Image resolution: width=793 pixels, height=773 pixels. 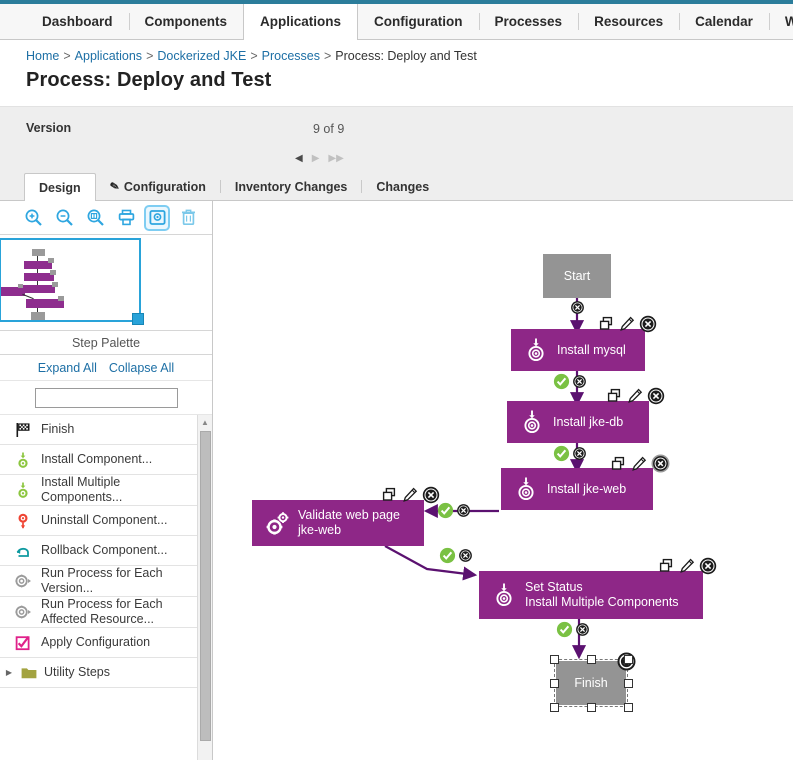 I want to click on print-icon, so click(x=126, y=218).